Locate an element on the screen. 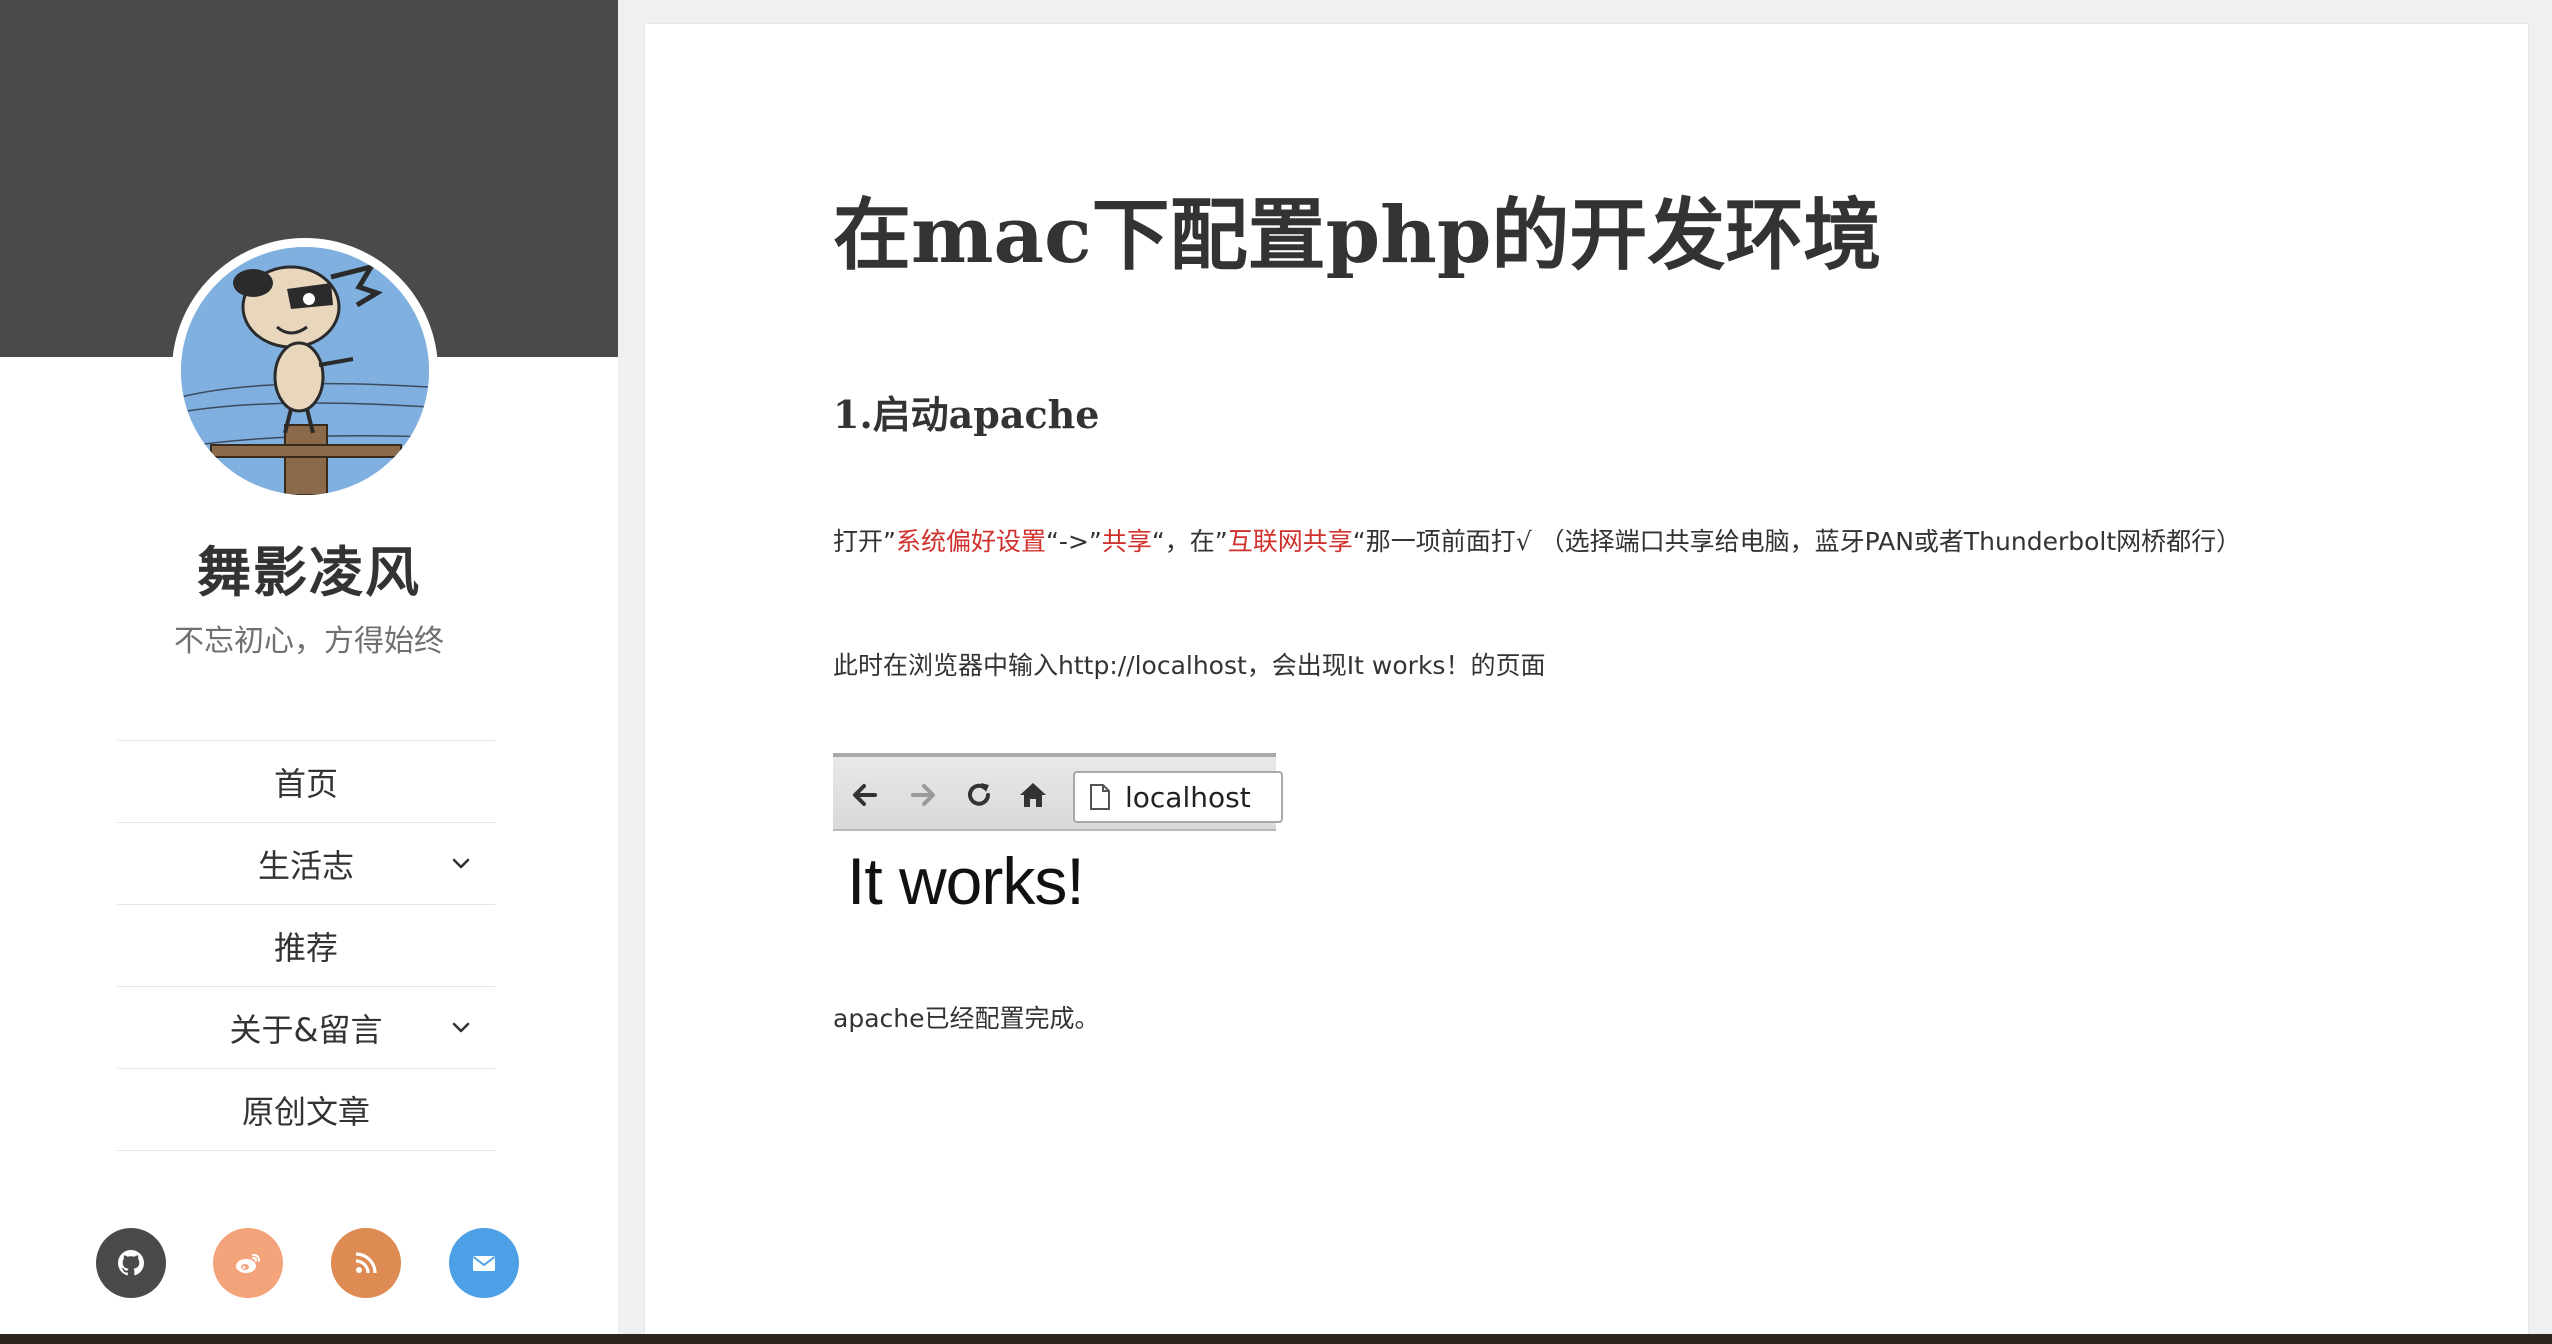 Image resolution: width=2552 pixels, height=1344 pixels. nav-item-label: 生活志 is located at coordinates (305, 865).